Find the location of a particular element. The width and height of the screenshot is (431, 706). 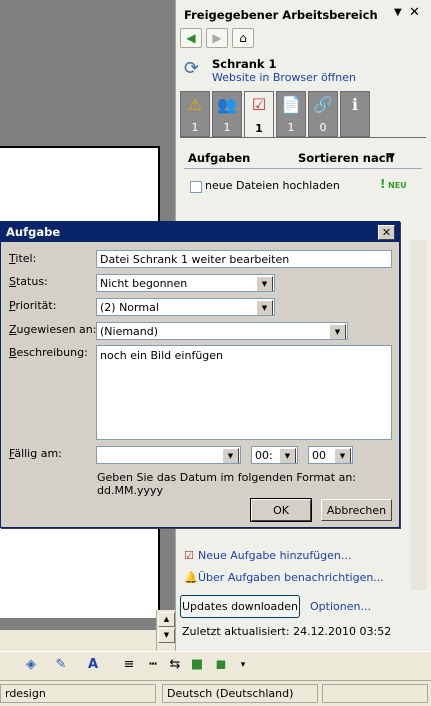

assigned-value: (Niemand) is located at coordinates (129, 331).